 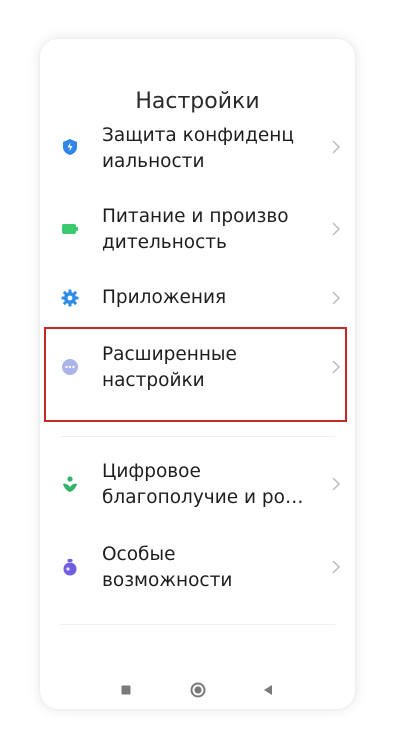 I want to click on settings-item-label: Питание и произво дительность, so click(x=195, y=229).